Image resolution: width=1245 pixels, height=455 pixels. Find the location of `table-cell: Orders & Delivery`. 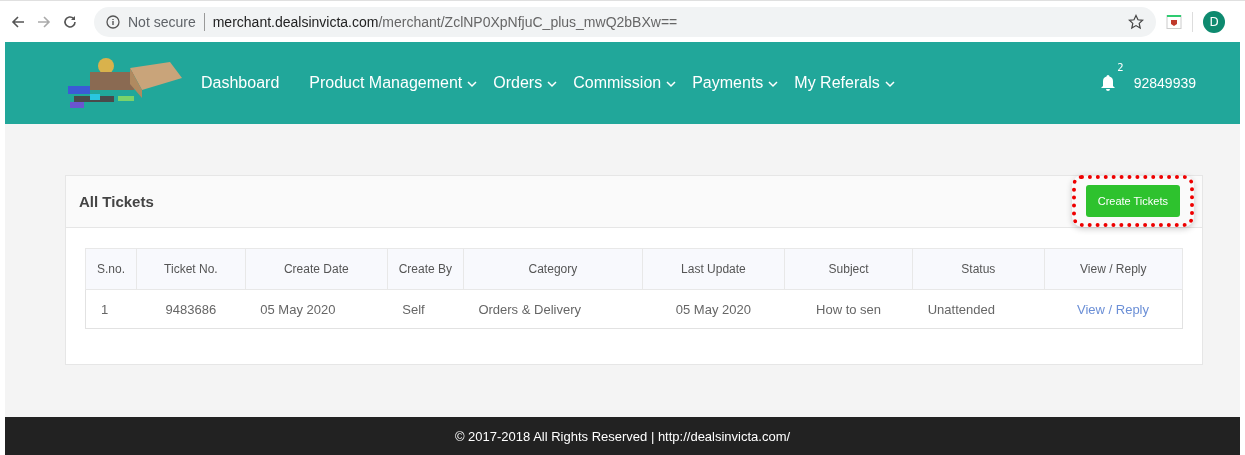

table-cell: Orders & Delivery is located at coordinates (553, 309).